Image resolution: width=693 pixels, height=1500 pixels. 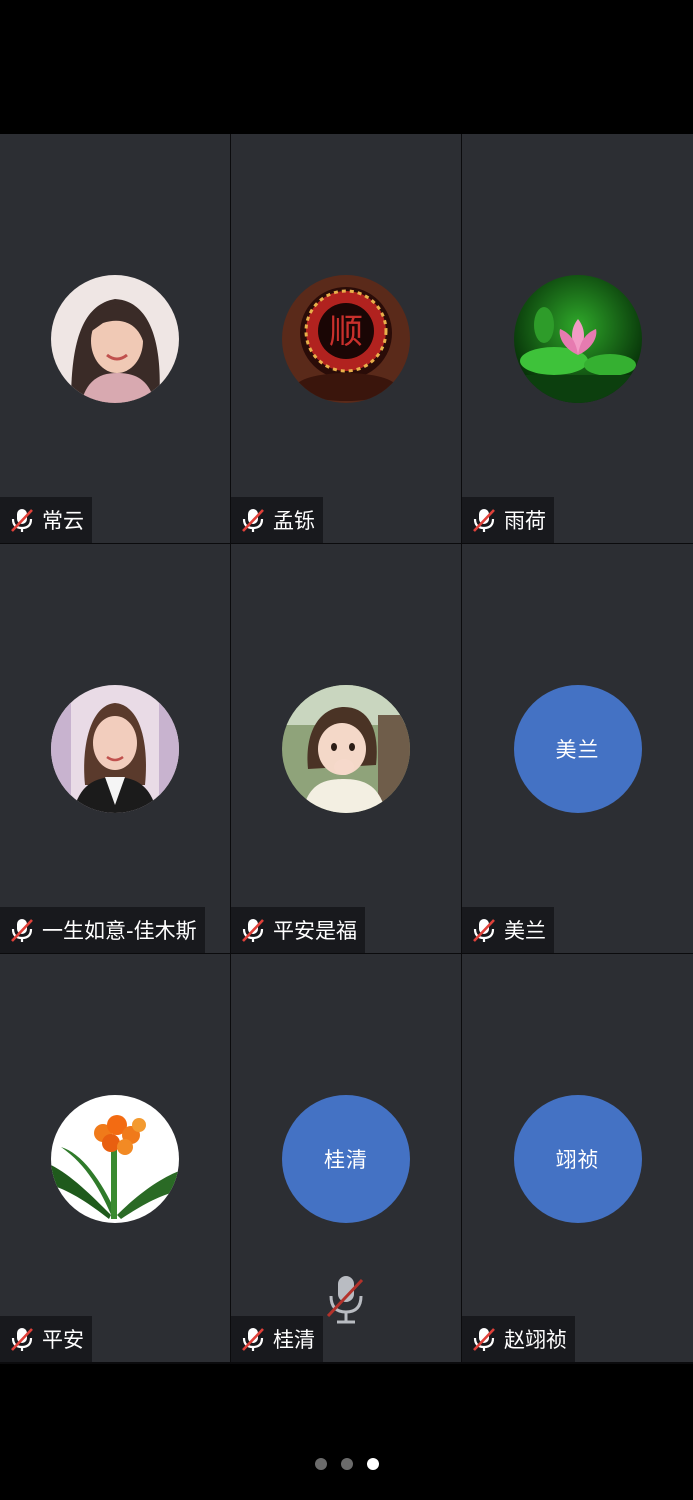 I want to click on participant-name: 孟铄, so click(x=294, y=521).